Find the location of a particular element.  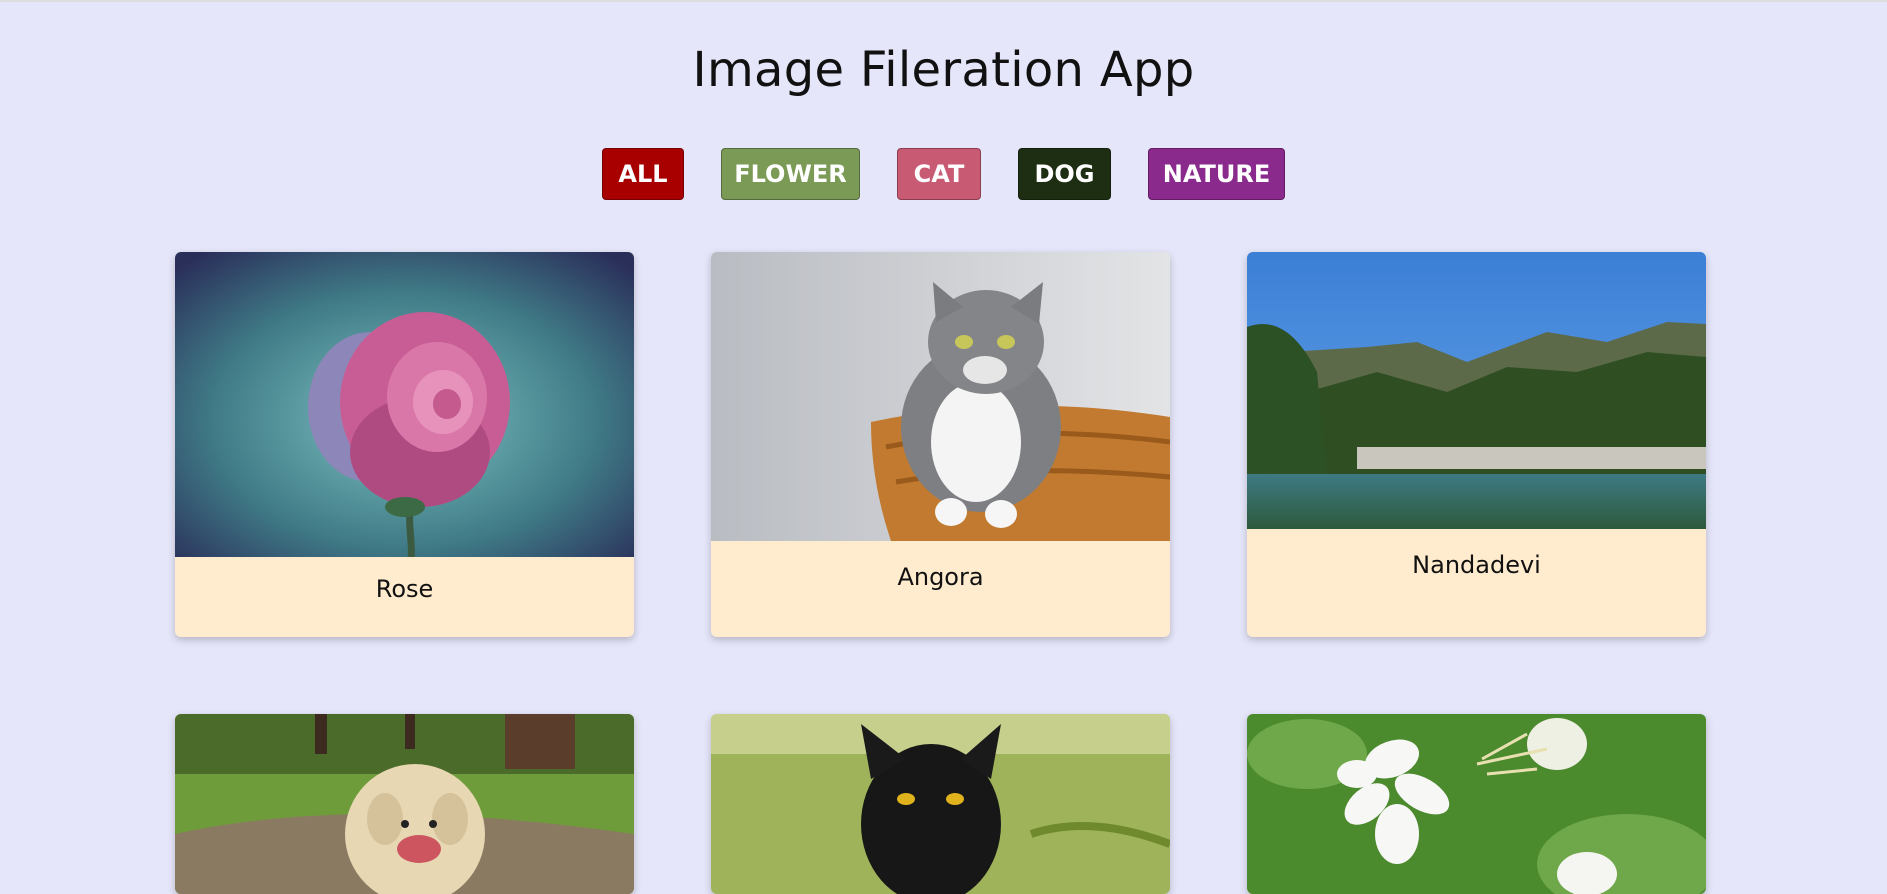

filter-bar: ALL FLOWER CAT DOG NATURE is located at coordinates (943, 174).